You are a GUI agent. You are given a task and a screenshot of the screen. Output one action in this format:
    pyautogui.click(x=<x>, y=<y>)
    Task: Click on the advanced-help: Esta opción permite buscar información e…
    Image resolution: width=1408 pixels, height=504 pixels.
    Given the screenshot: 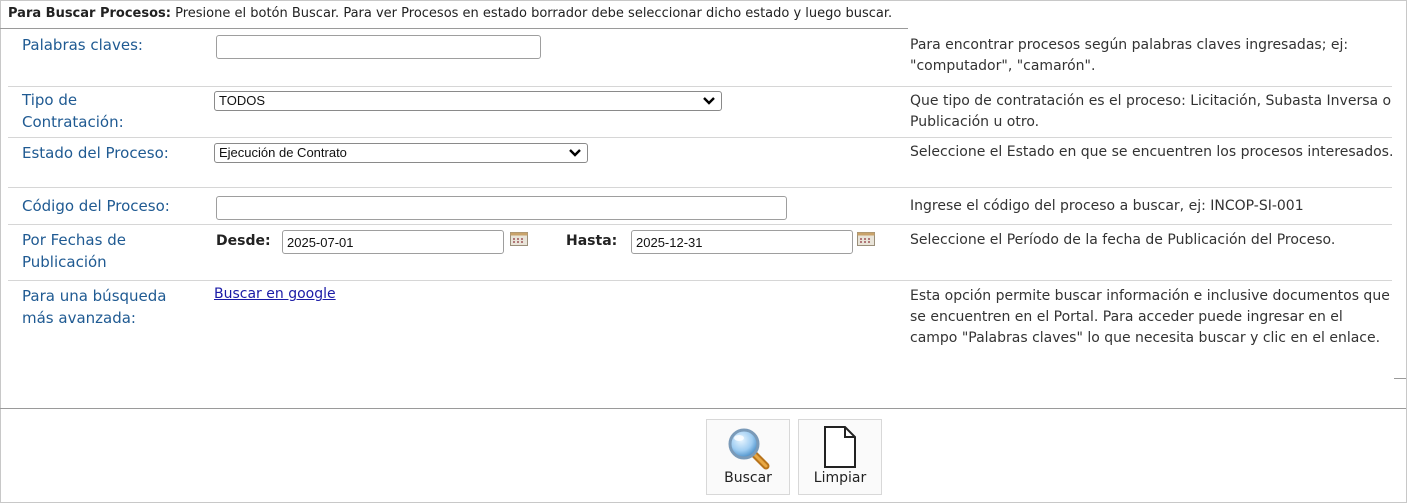 What is the action you would take?
    pyautogui.click(x=1150, y=317)
    